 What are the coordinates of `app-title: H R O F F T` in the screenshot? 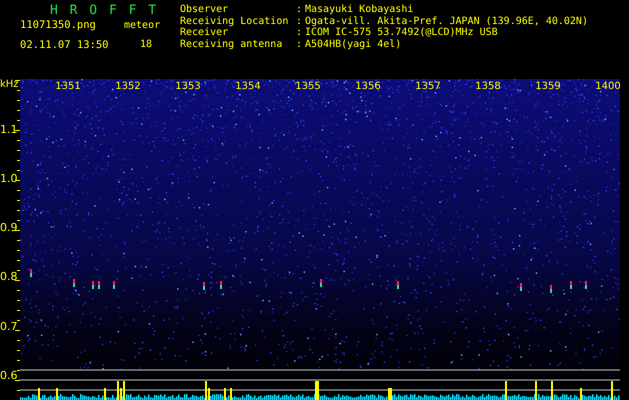 It's located at (103, 10).